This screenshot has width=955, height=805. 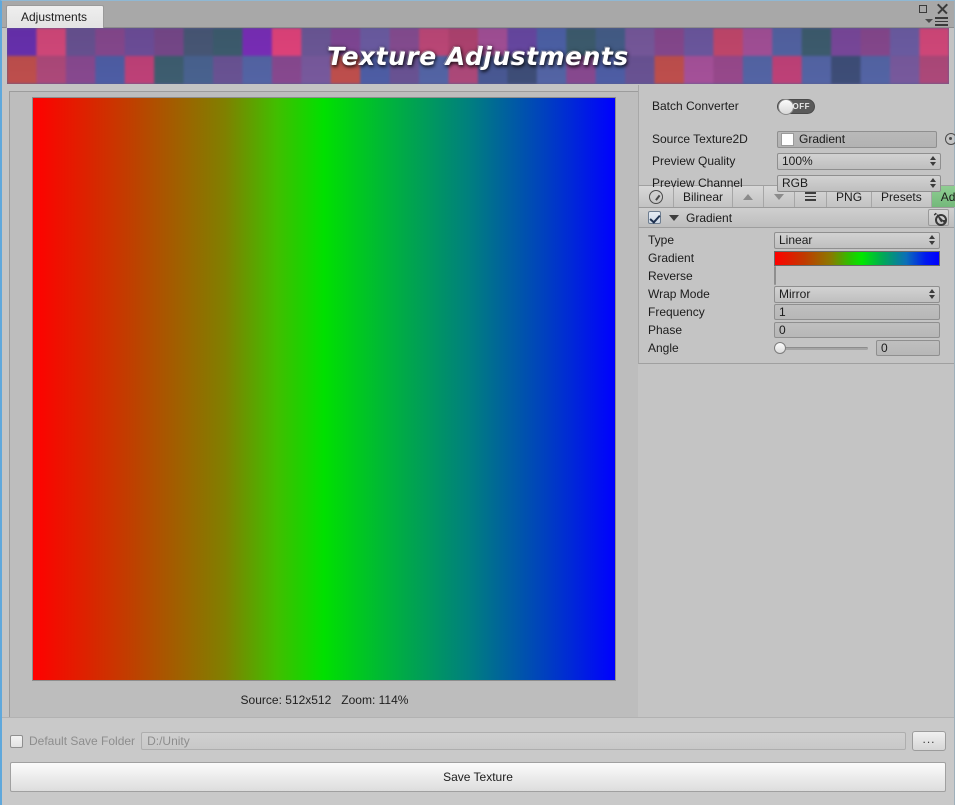 What do you see at coordinates (478, 777) in the screenshot?
I see `save-texture-button: Save Texture` at bounding box center [478, 777].